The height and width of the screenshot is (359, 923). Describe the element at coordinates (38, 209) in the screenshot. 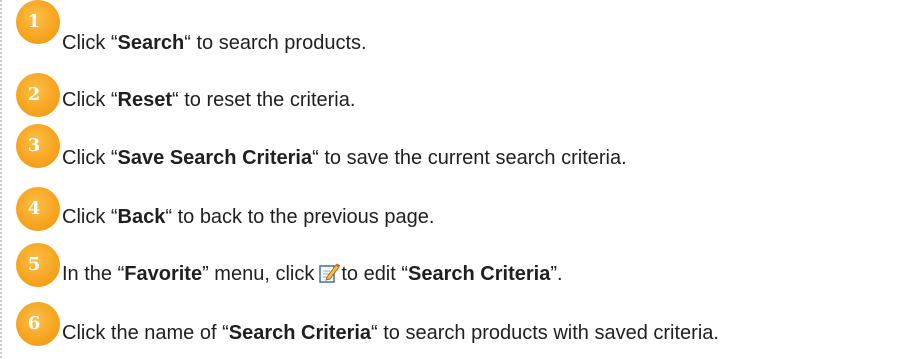

I see `step-badge-4: 4` at that location.